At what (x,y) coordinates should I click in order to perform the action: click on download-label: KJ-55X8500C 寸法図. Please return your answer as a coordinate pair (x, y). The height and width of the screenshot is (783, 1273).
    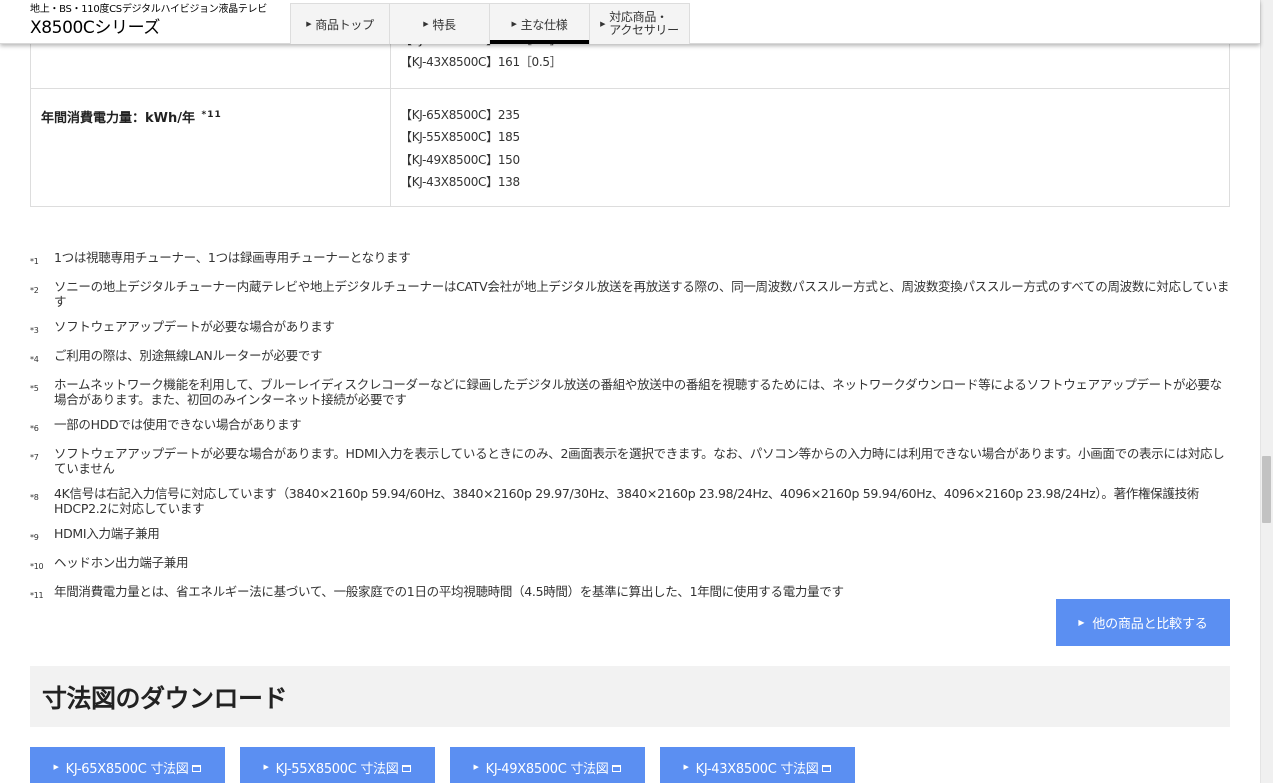
    Looking at the image, I should click on (337, 769).